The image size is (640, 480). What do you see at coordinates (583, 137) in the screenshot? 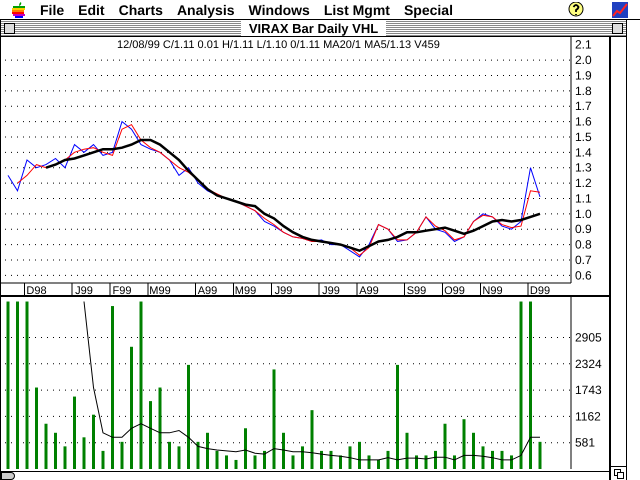
I see `y-tick-label: 1.5` at bounding box center [583, 137].